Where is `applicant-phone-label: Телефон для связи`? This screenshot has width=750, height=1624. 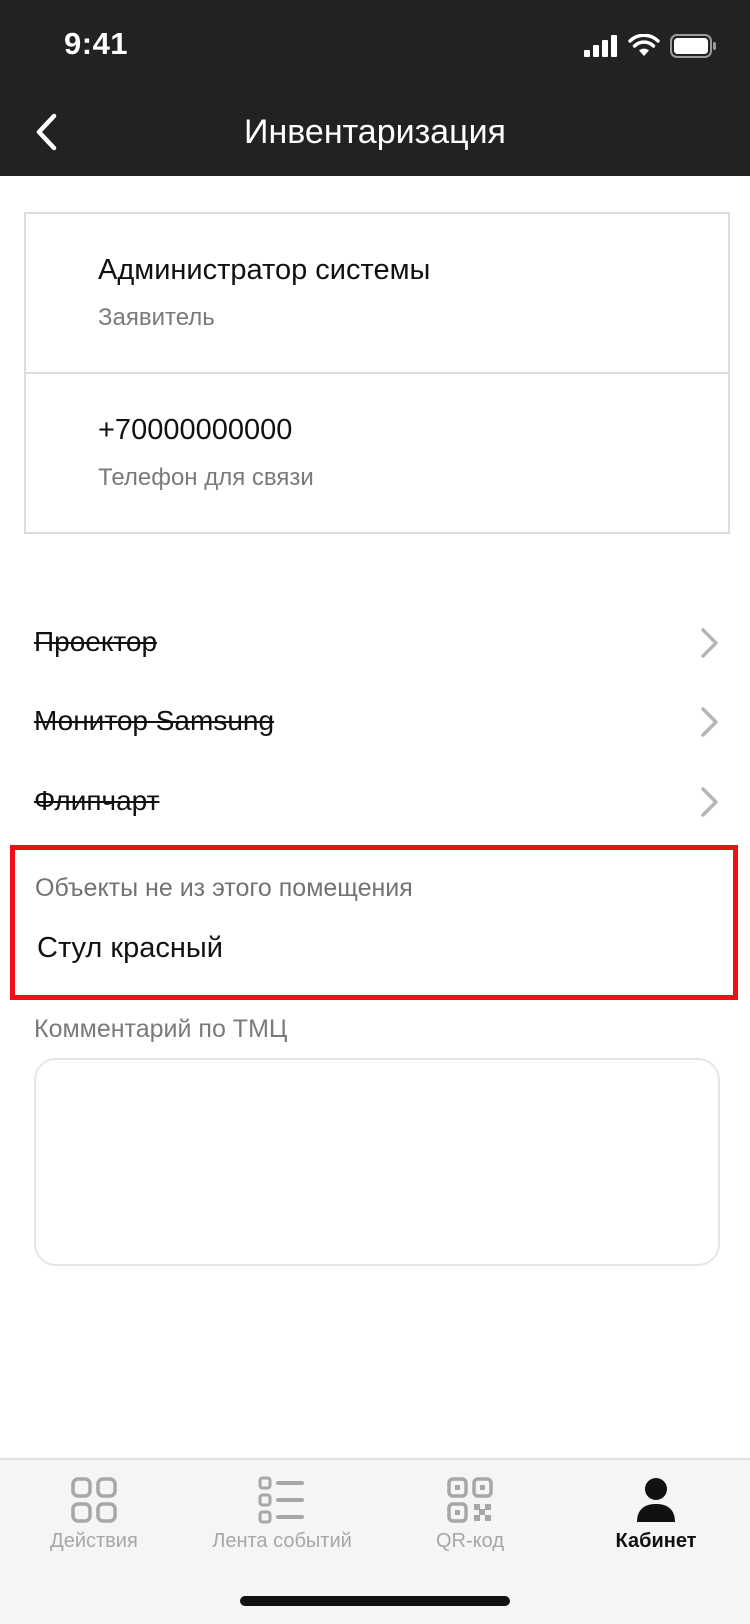
applicant-phone-label: Телефон для связи is located at coordinates (206, 477).